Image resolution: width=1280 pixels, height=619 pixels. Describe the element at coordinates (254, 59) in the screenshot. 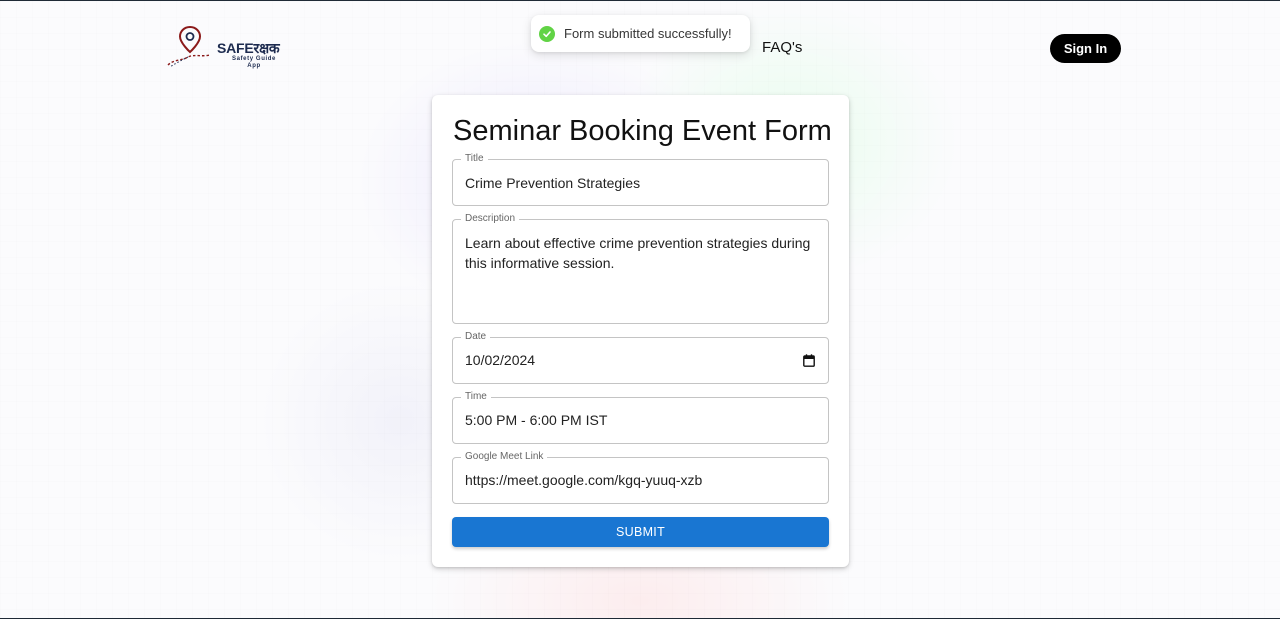

I see `brand-tagline-line1: Safety Guide` at that location.